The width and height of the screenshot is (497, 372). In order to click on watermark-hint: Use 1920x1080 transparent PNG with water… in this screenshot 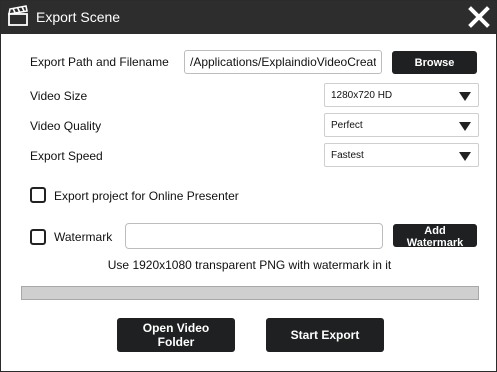, I will do `click(249, 265)`.